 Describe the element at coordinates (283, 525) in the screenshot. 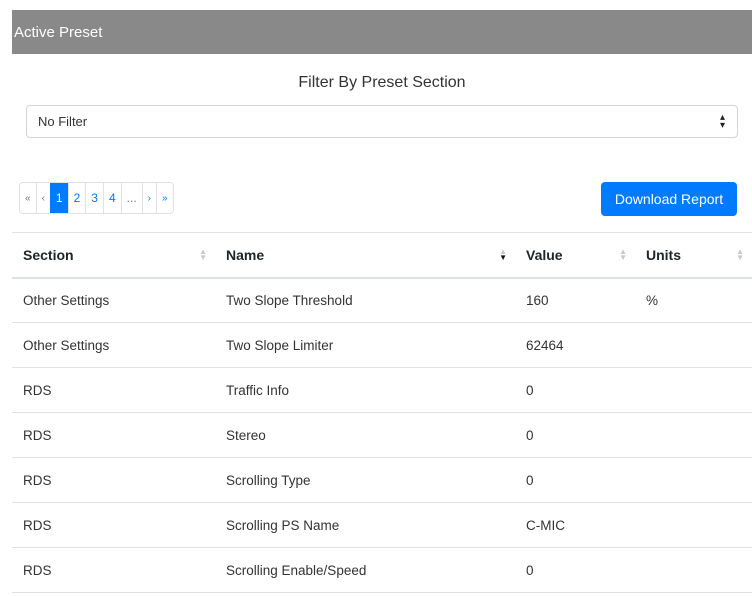

I see `cell-name: Scrolling PS Name` at that location.